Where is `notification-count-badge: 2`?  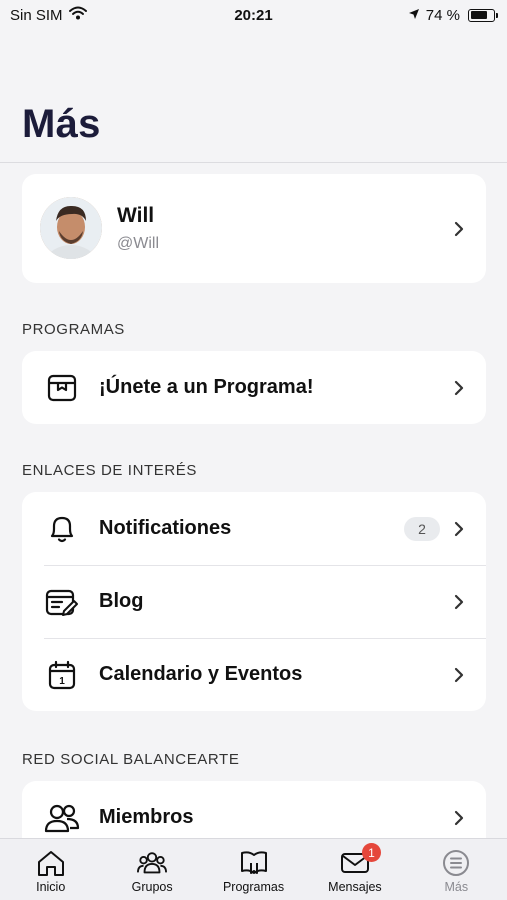 notification-count-badge: 2 is located at coordinates (422, 528).